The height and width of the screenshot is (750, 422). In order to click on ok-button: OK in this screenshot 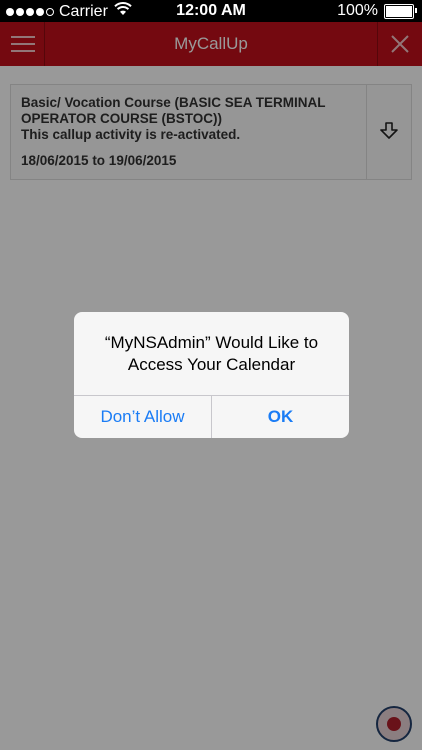, I will do `click(280, 417)`.